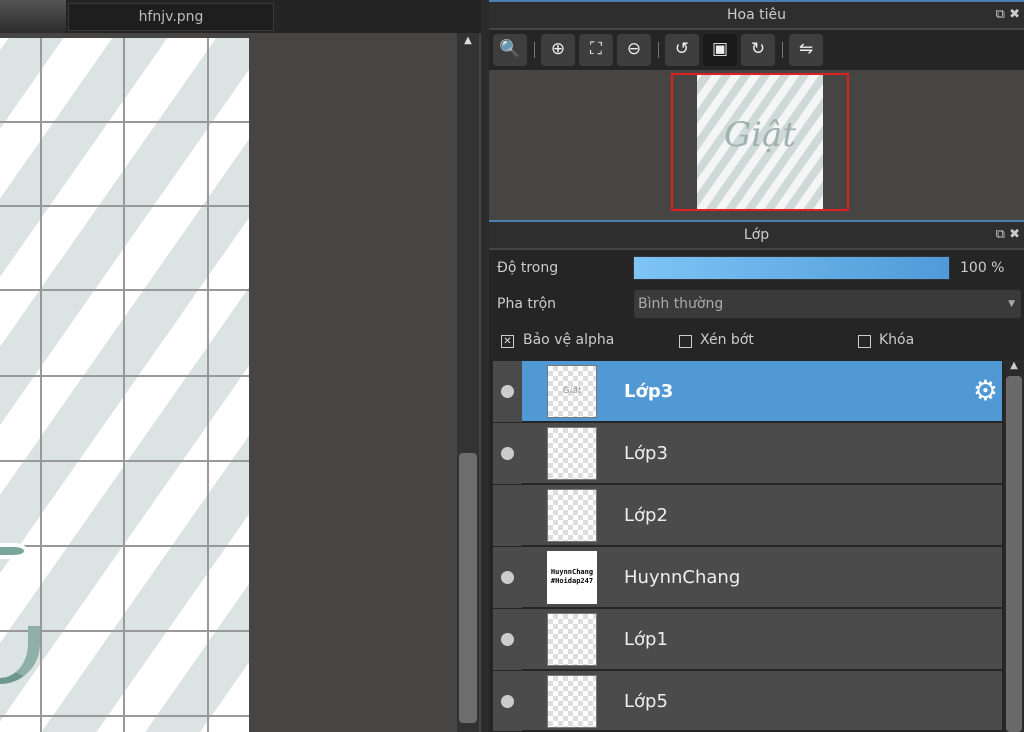  I want to click on layers-header: Lớp ⧉ ✖, so click(756, 234).